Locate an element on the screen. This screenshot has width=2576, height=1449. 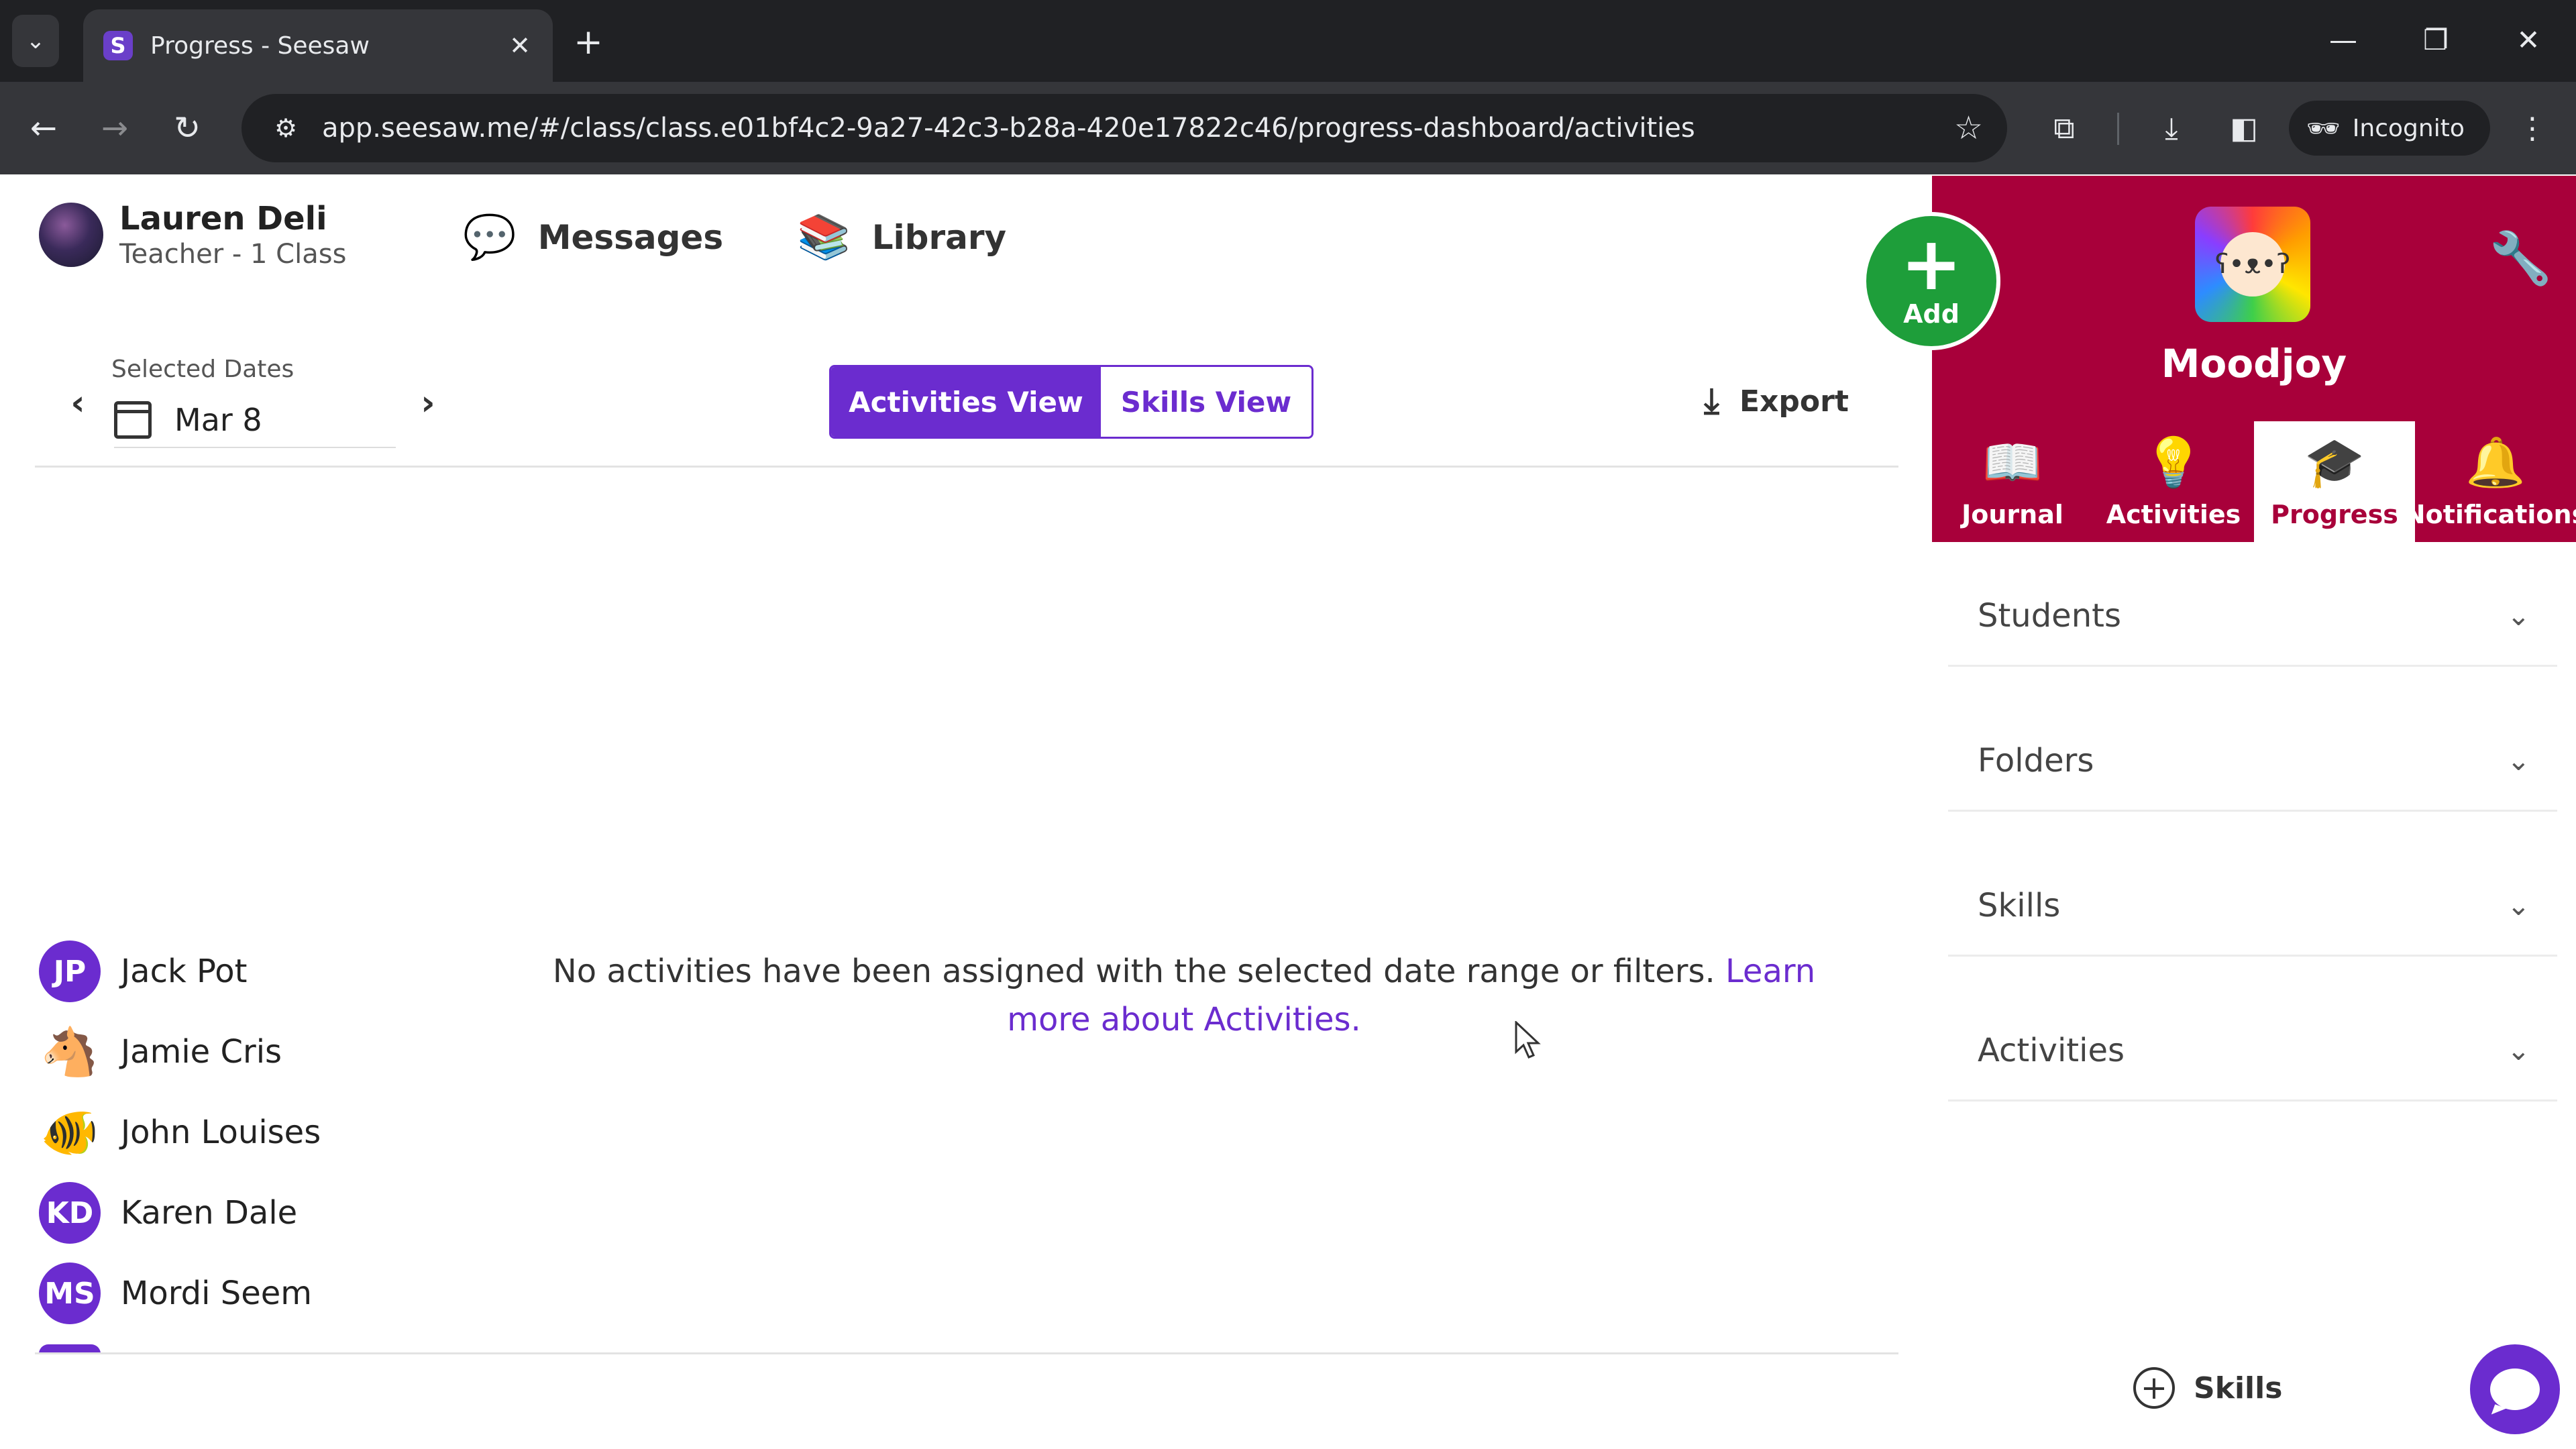
tab-label: Activities is located at coordinates (2173, 514).